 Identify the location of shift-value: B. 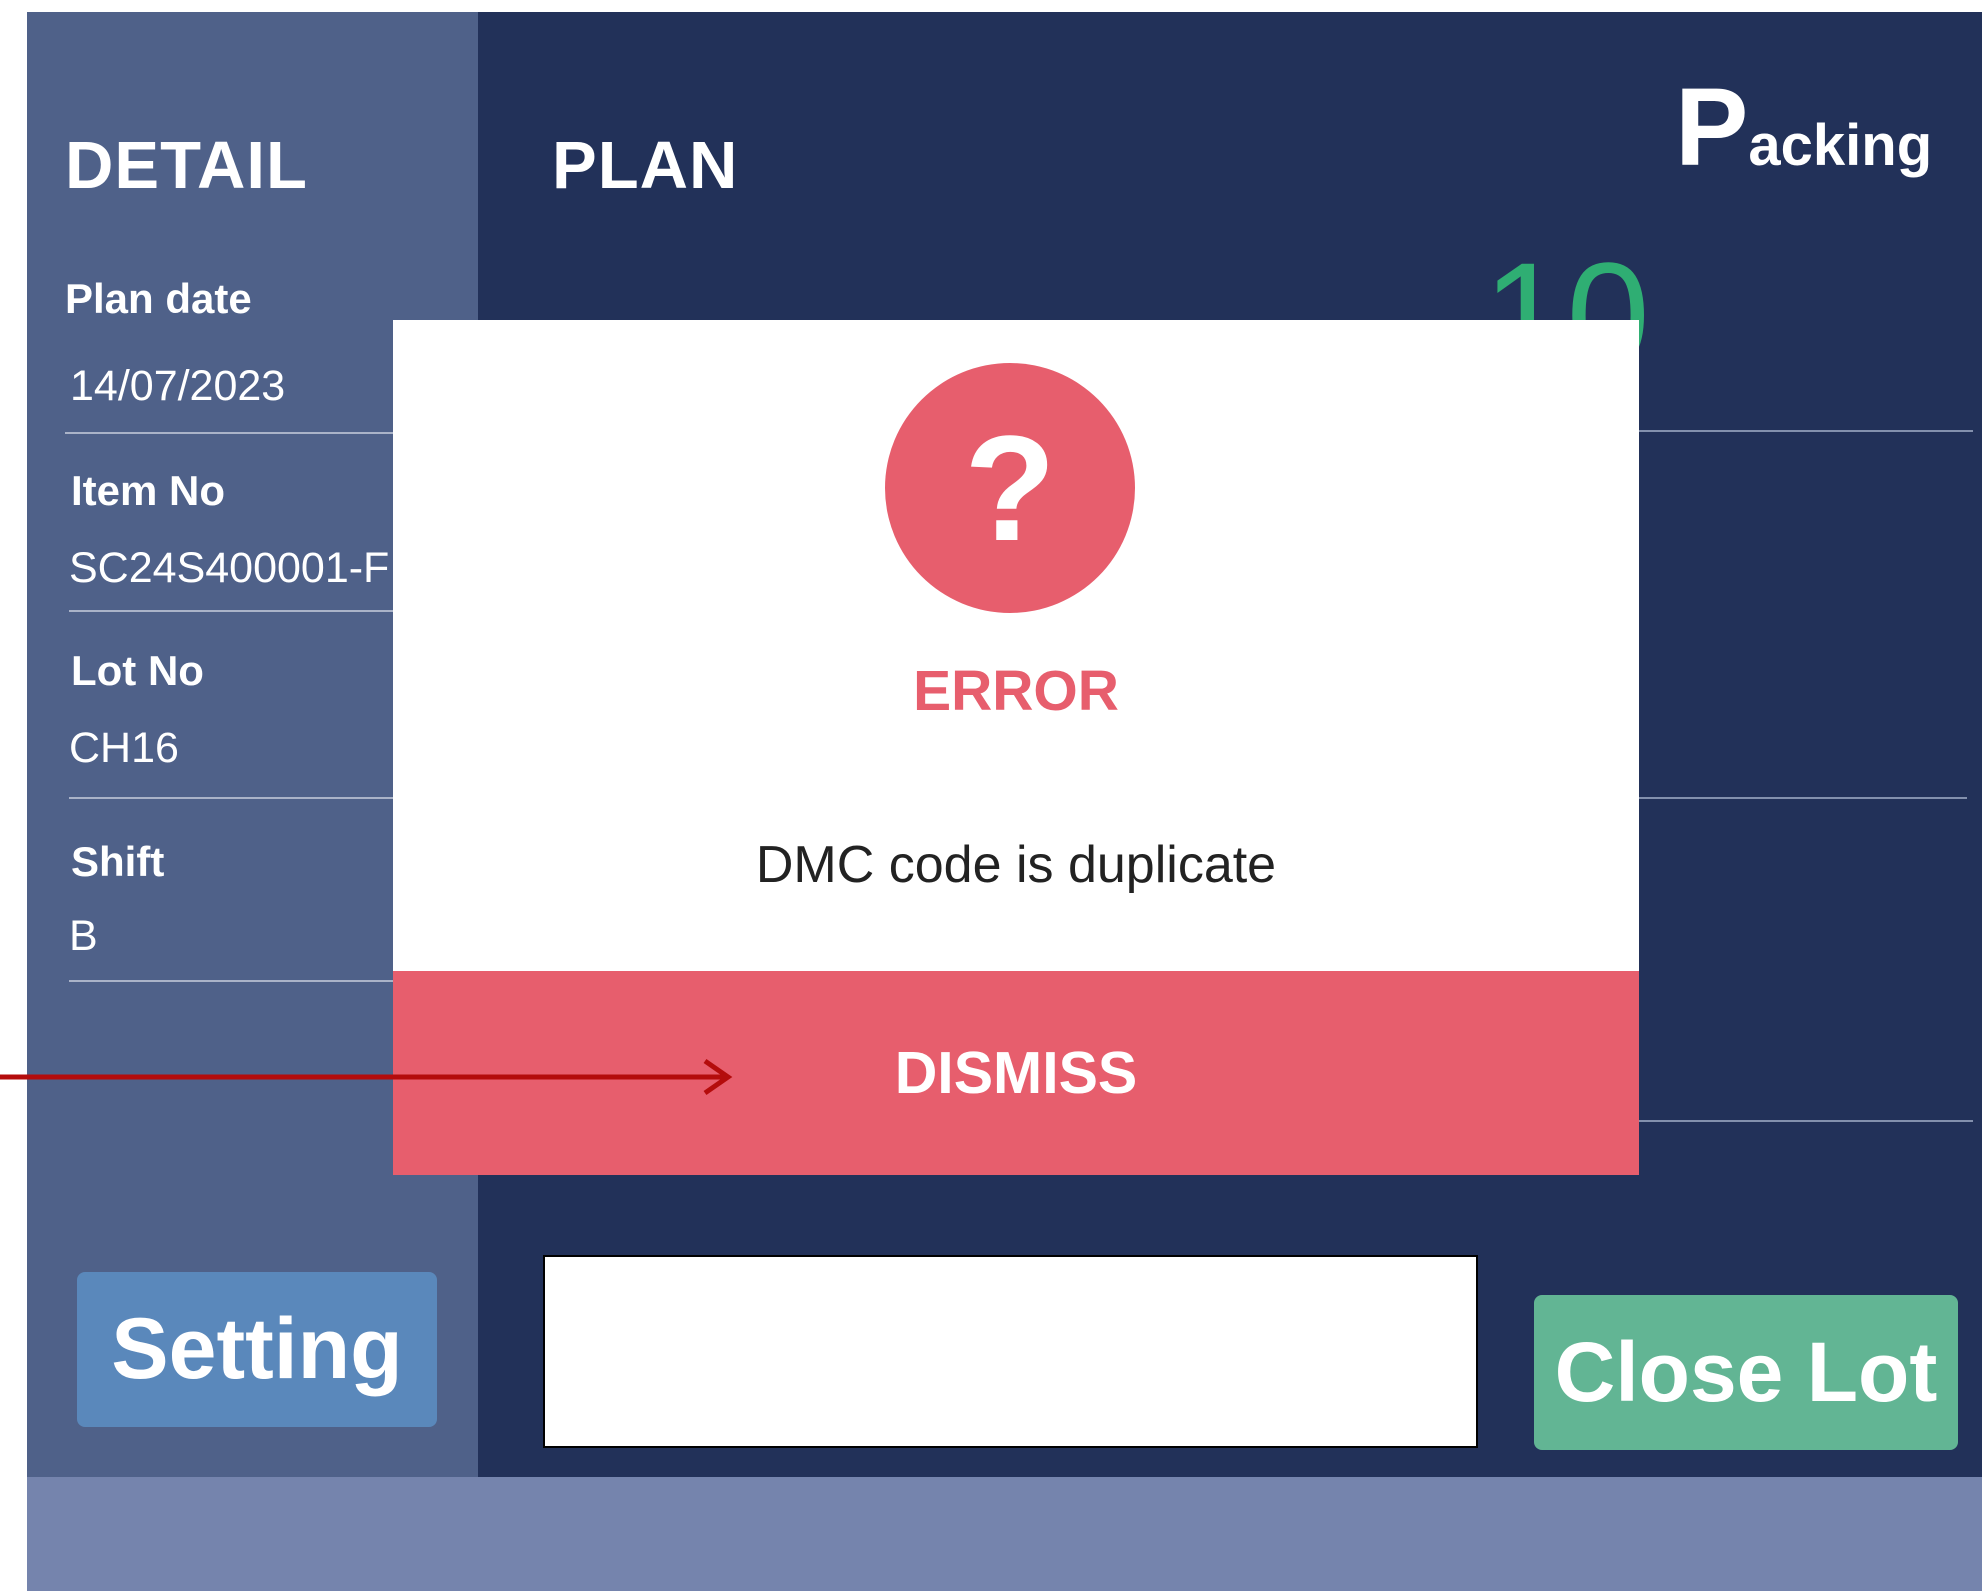
(83, 936).